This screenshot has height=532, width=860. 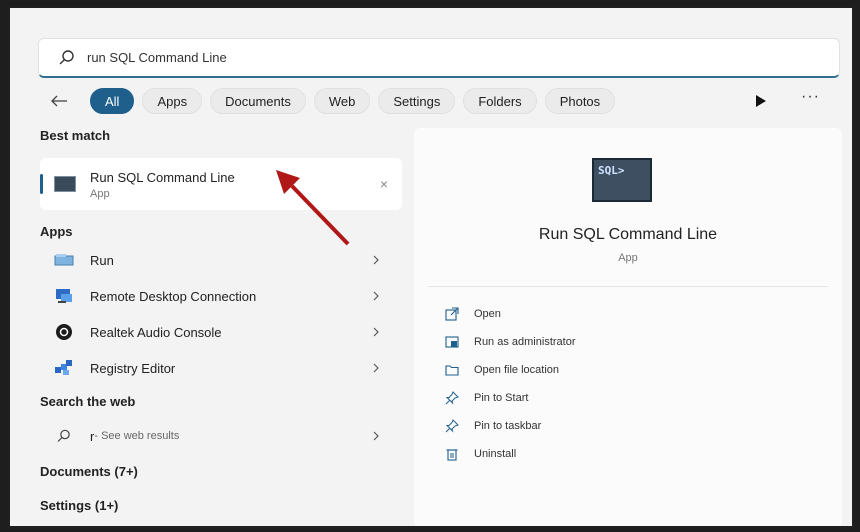 I want to click on web-search-result: r - See web results, so click(x=221, y=436).